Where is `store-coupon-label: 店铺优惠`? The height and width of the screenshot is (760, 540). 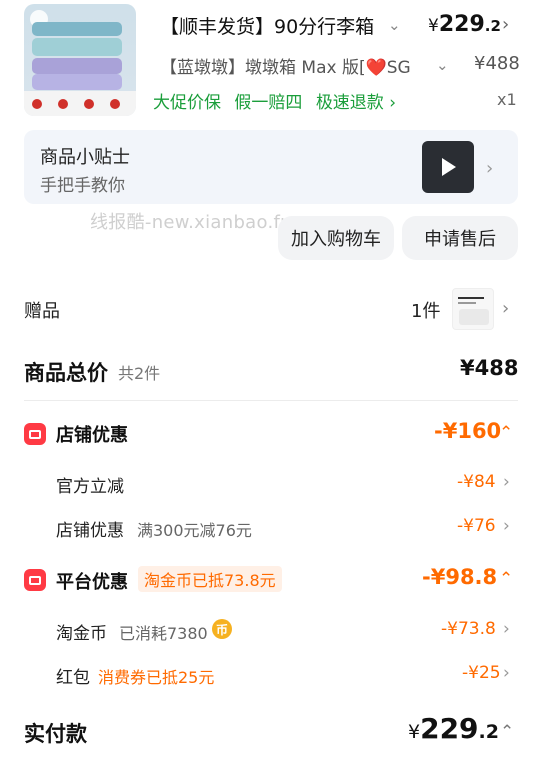 store-coupon-label: 店铺优惠 is located at coordinates (90, 531).